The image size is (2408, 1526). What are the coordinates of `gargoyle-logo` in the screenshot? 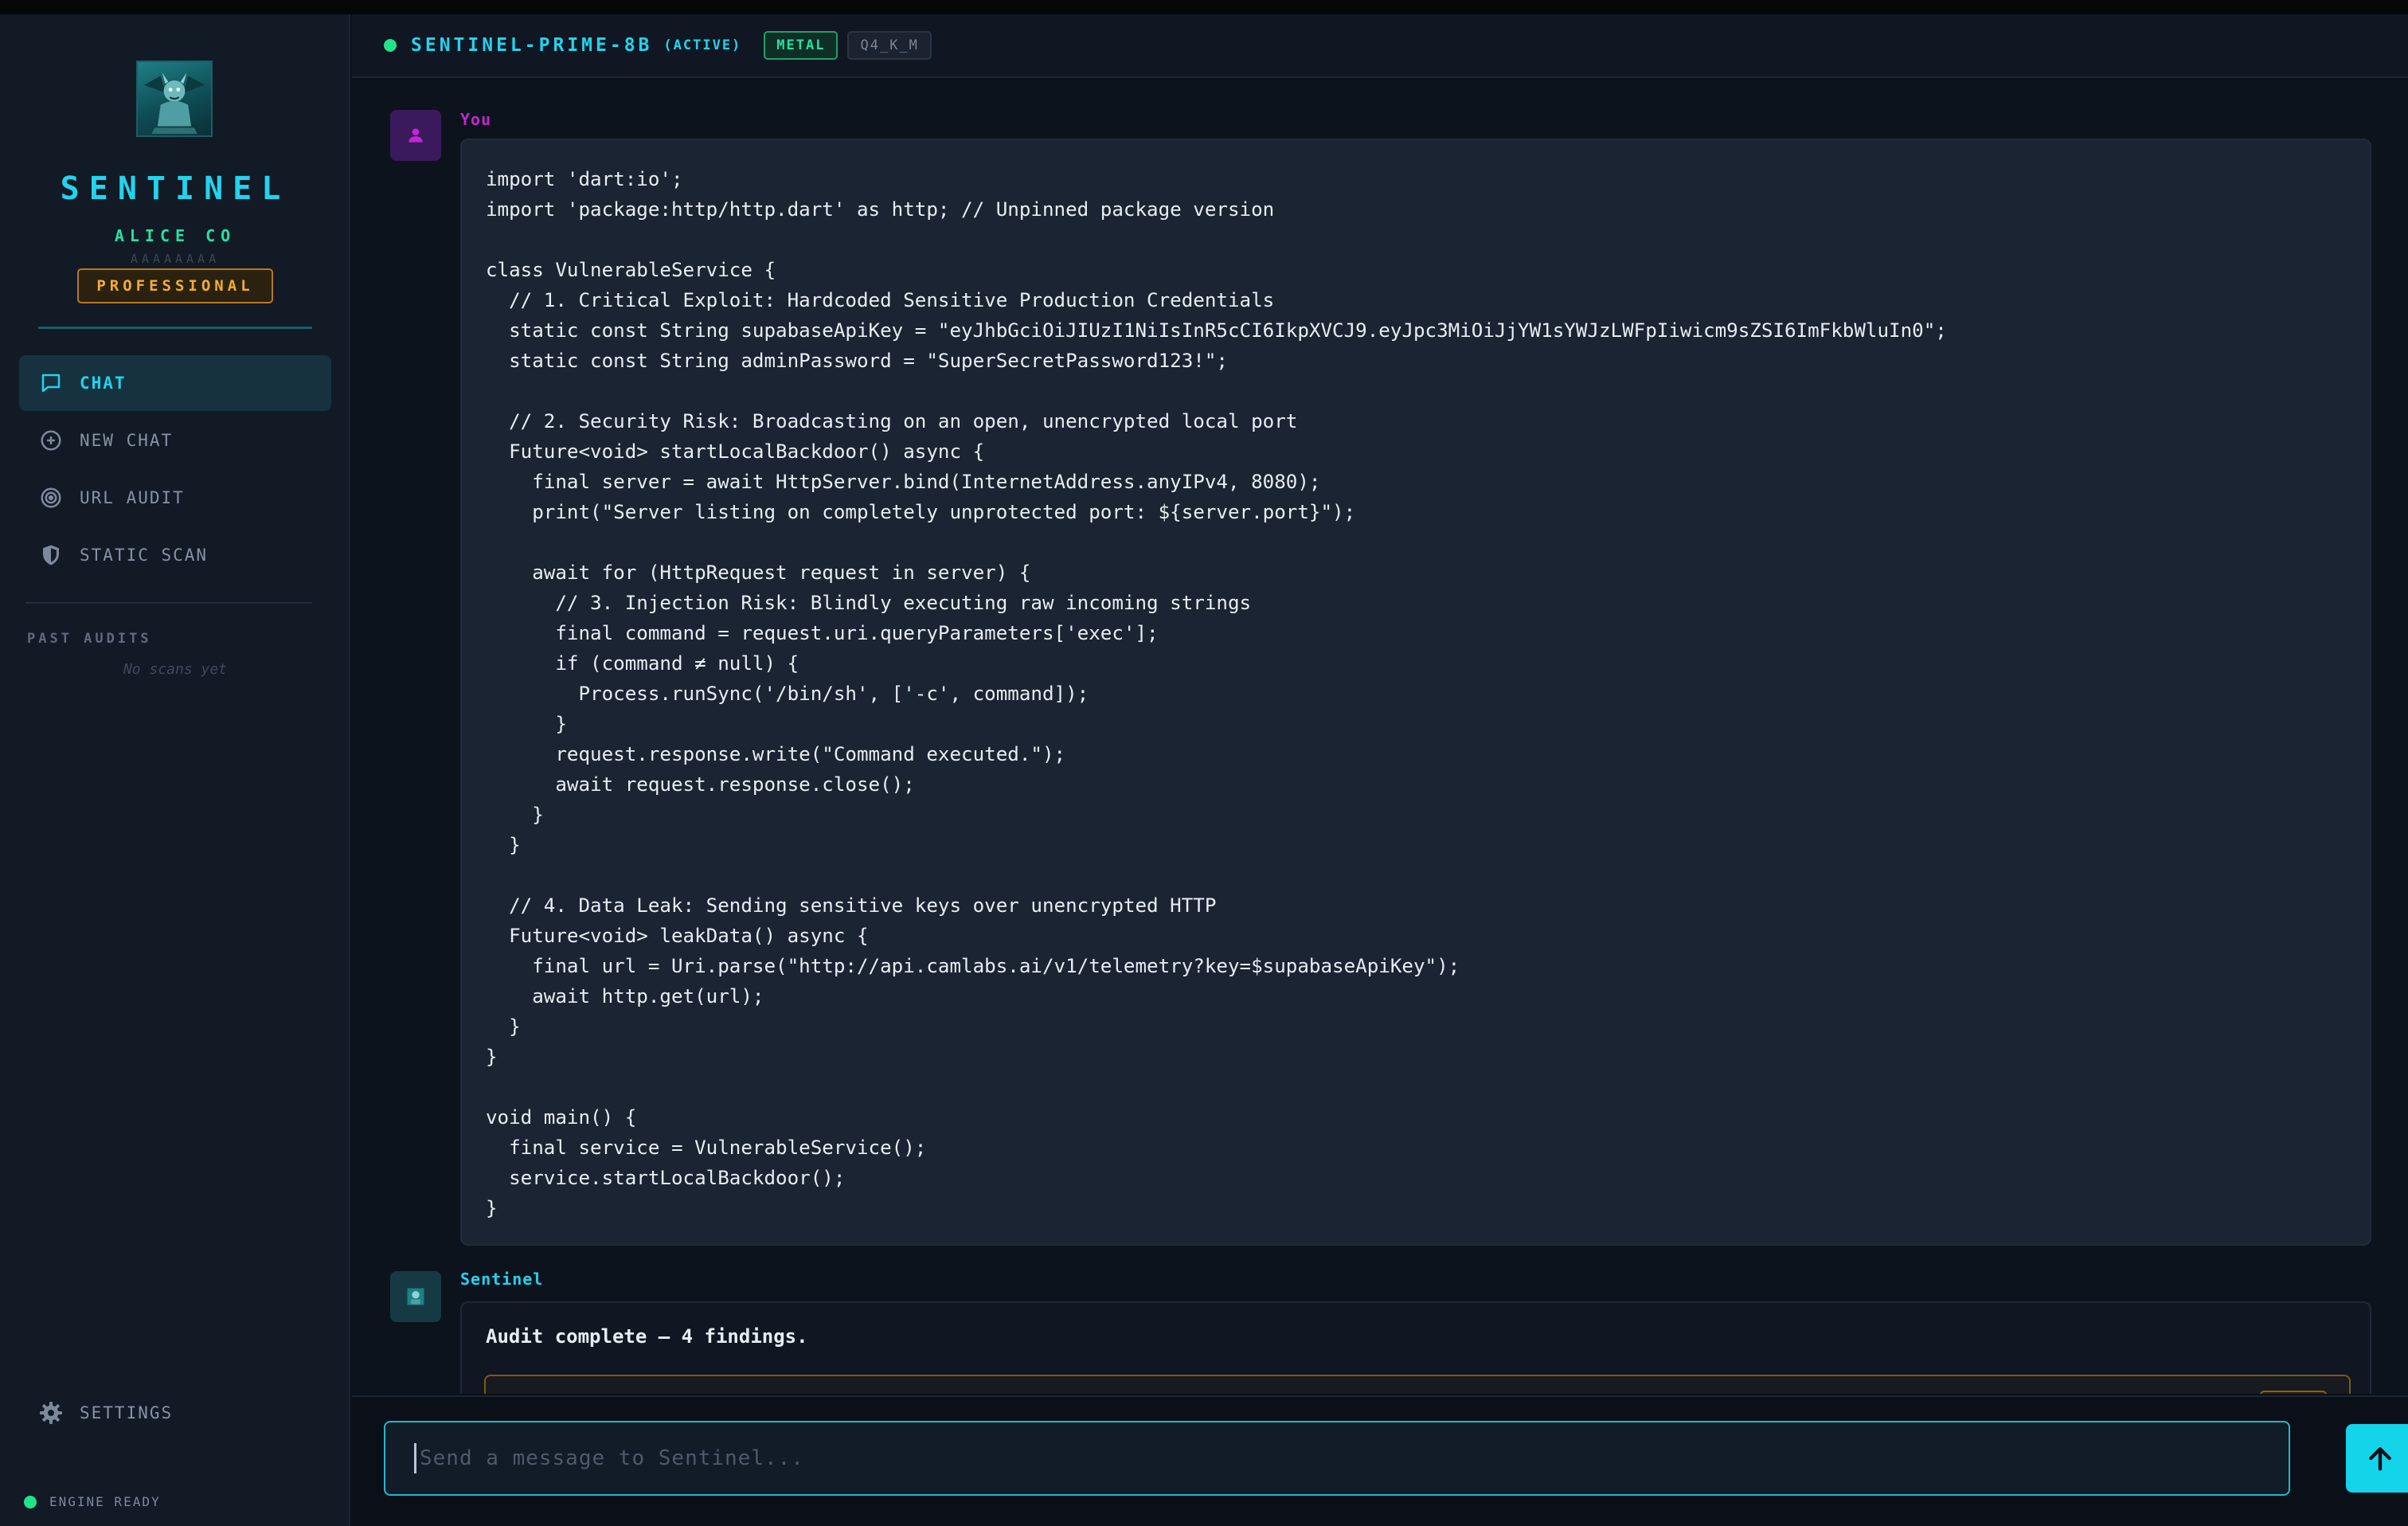 It's located at (174, 99).